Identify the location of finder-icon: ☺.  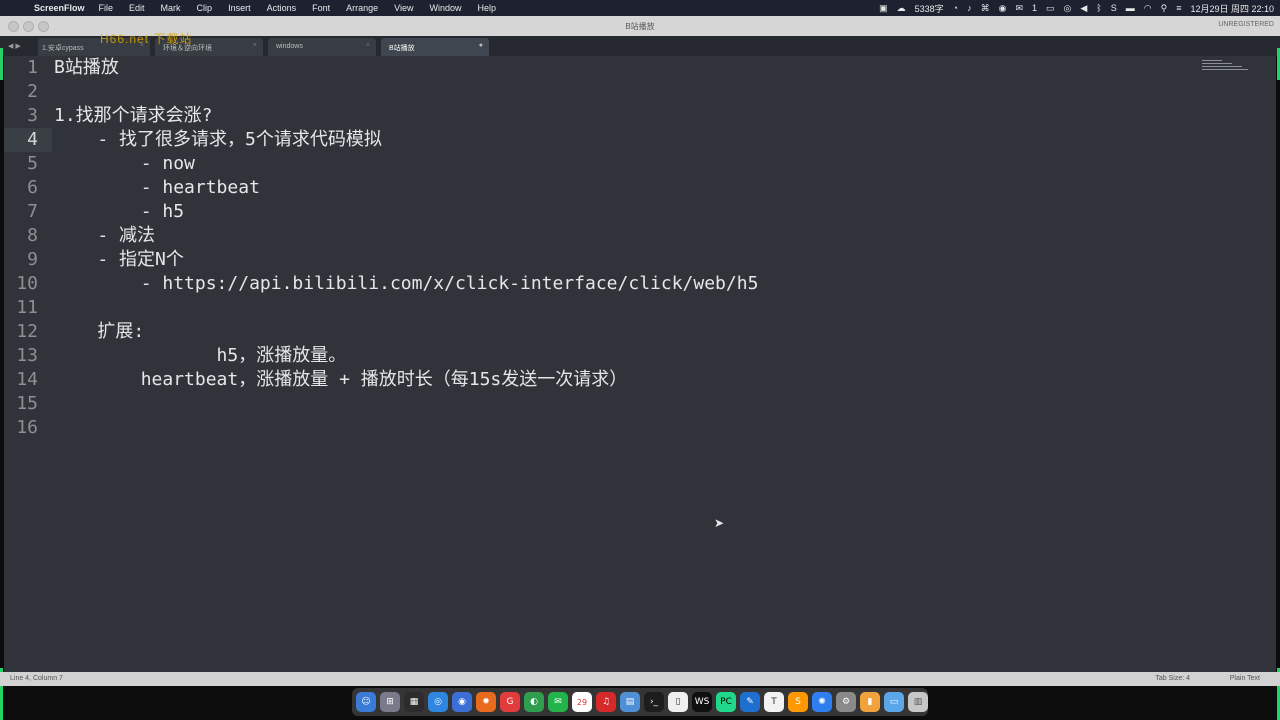
(366, 702).